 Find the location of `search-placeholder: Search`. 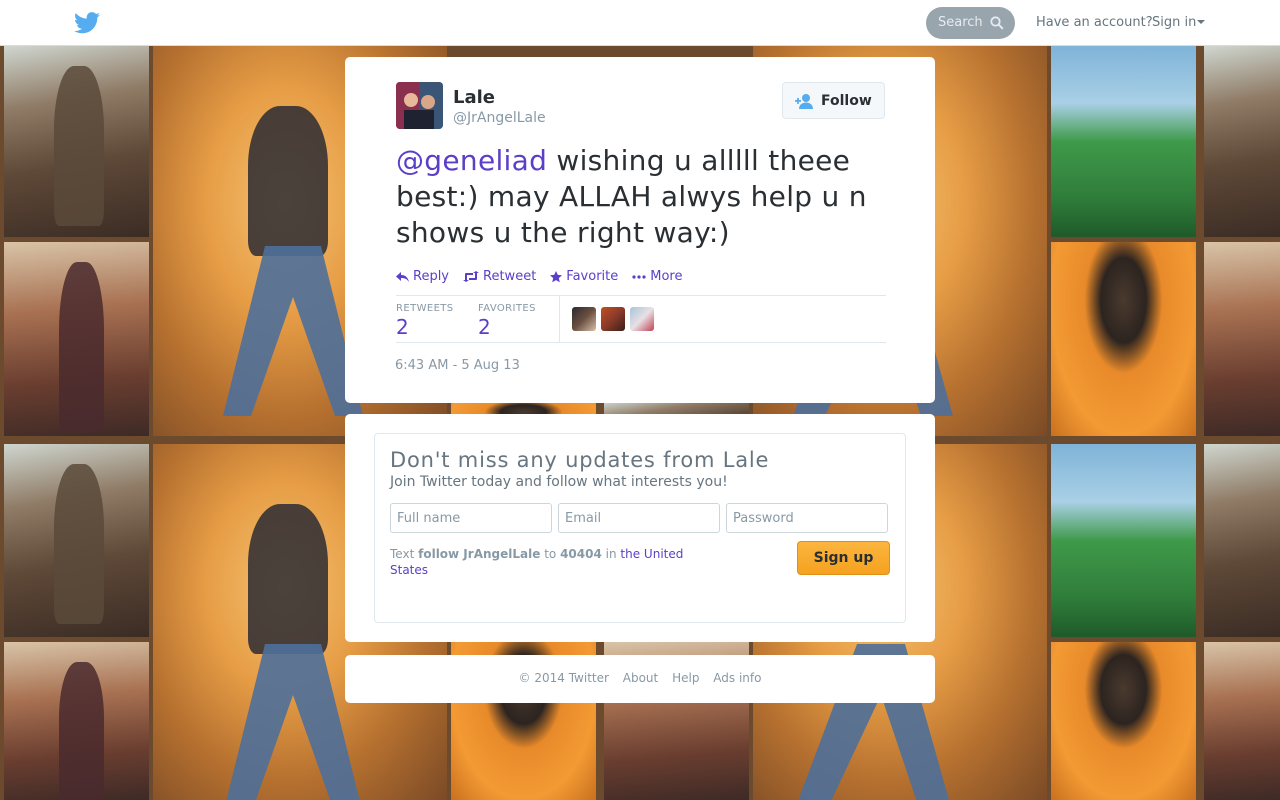

search-placeholder: Search is located at coordinates (960, 22).